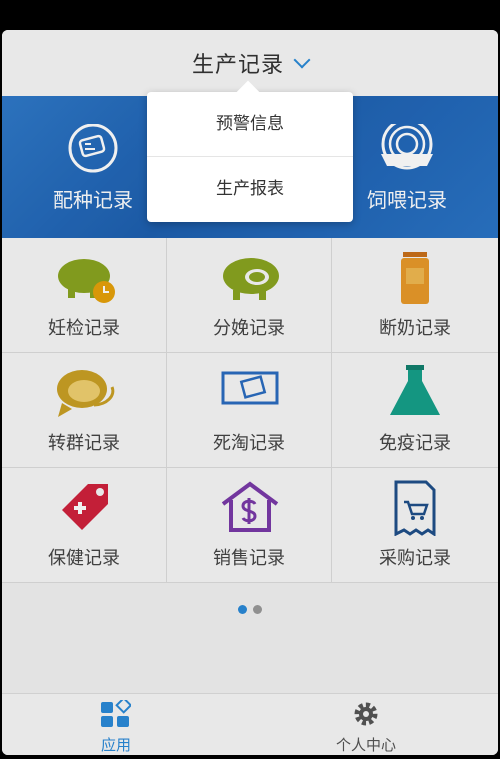 The height and width of the screenshot is (759, 500). I want to click on dropdown-menu: 预警信息 生产报表, so click(250, 157).